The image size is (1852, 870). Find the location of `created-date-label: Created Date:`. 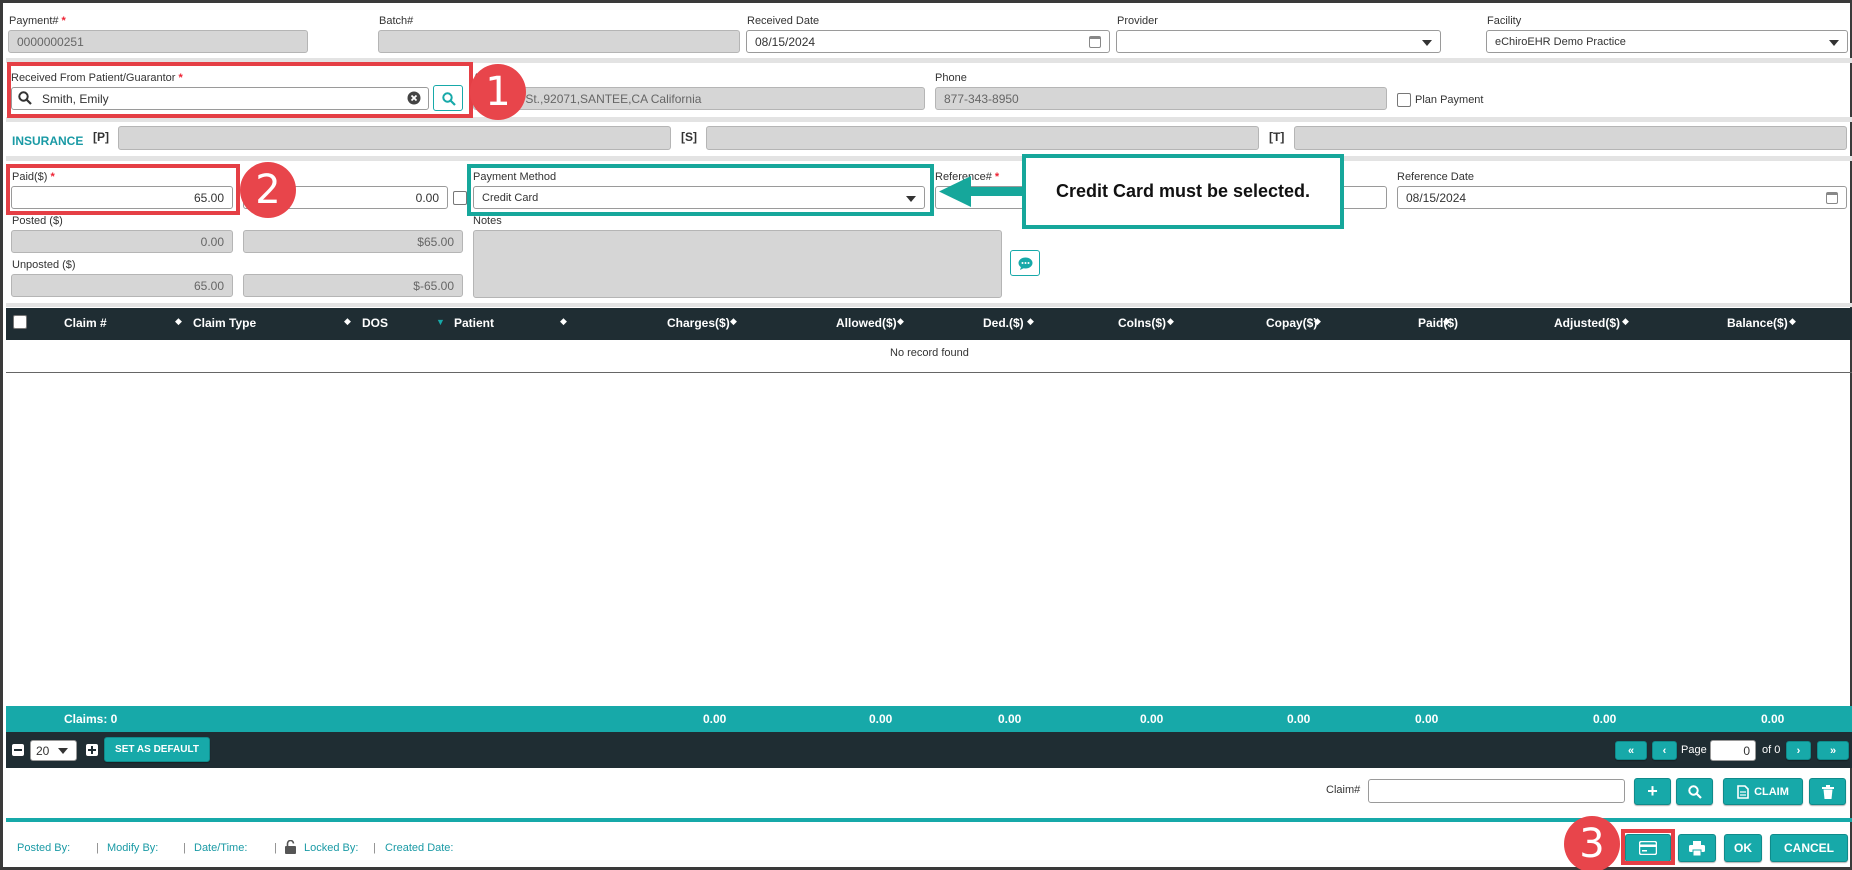

created-date-label: Created Date: is located at coordinates (419, 848).